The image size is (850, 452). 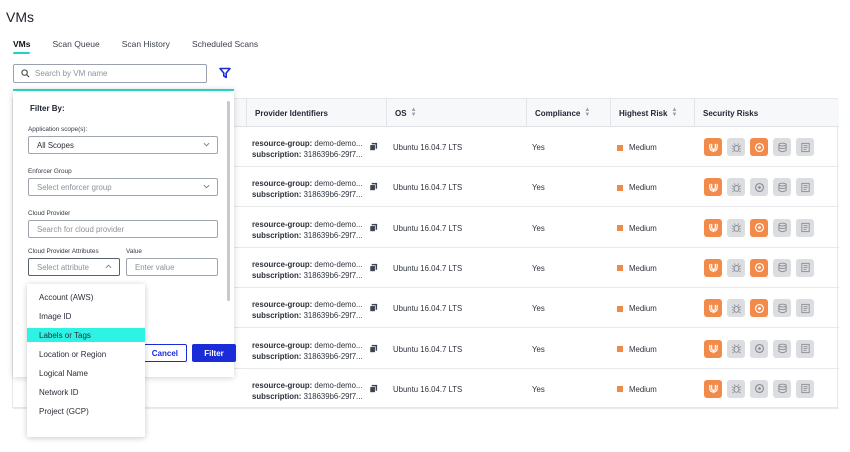 I want to click on column-header-os: OS ▲ ▼, so click(x=456, y=113).